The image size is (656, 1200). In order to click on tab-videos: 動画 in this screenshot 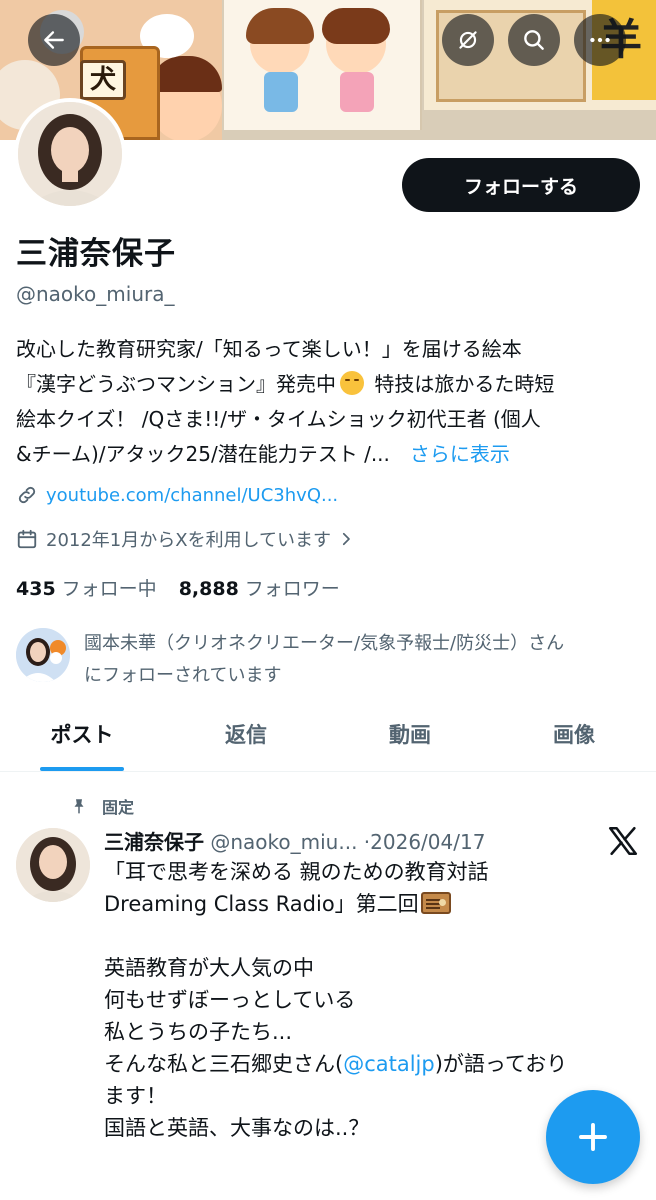, I will do `click(410, 735)`.